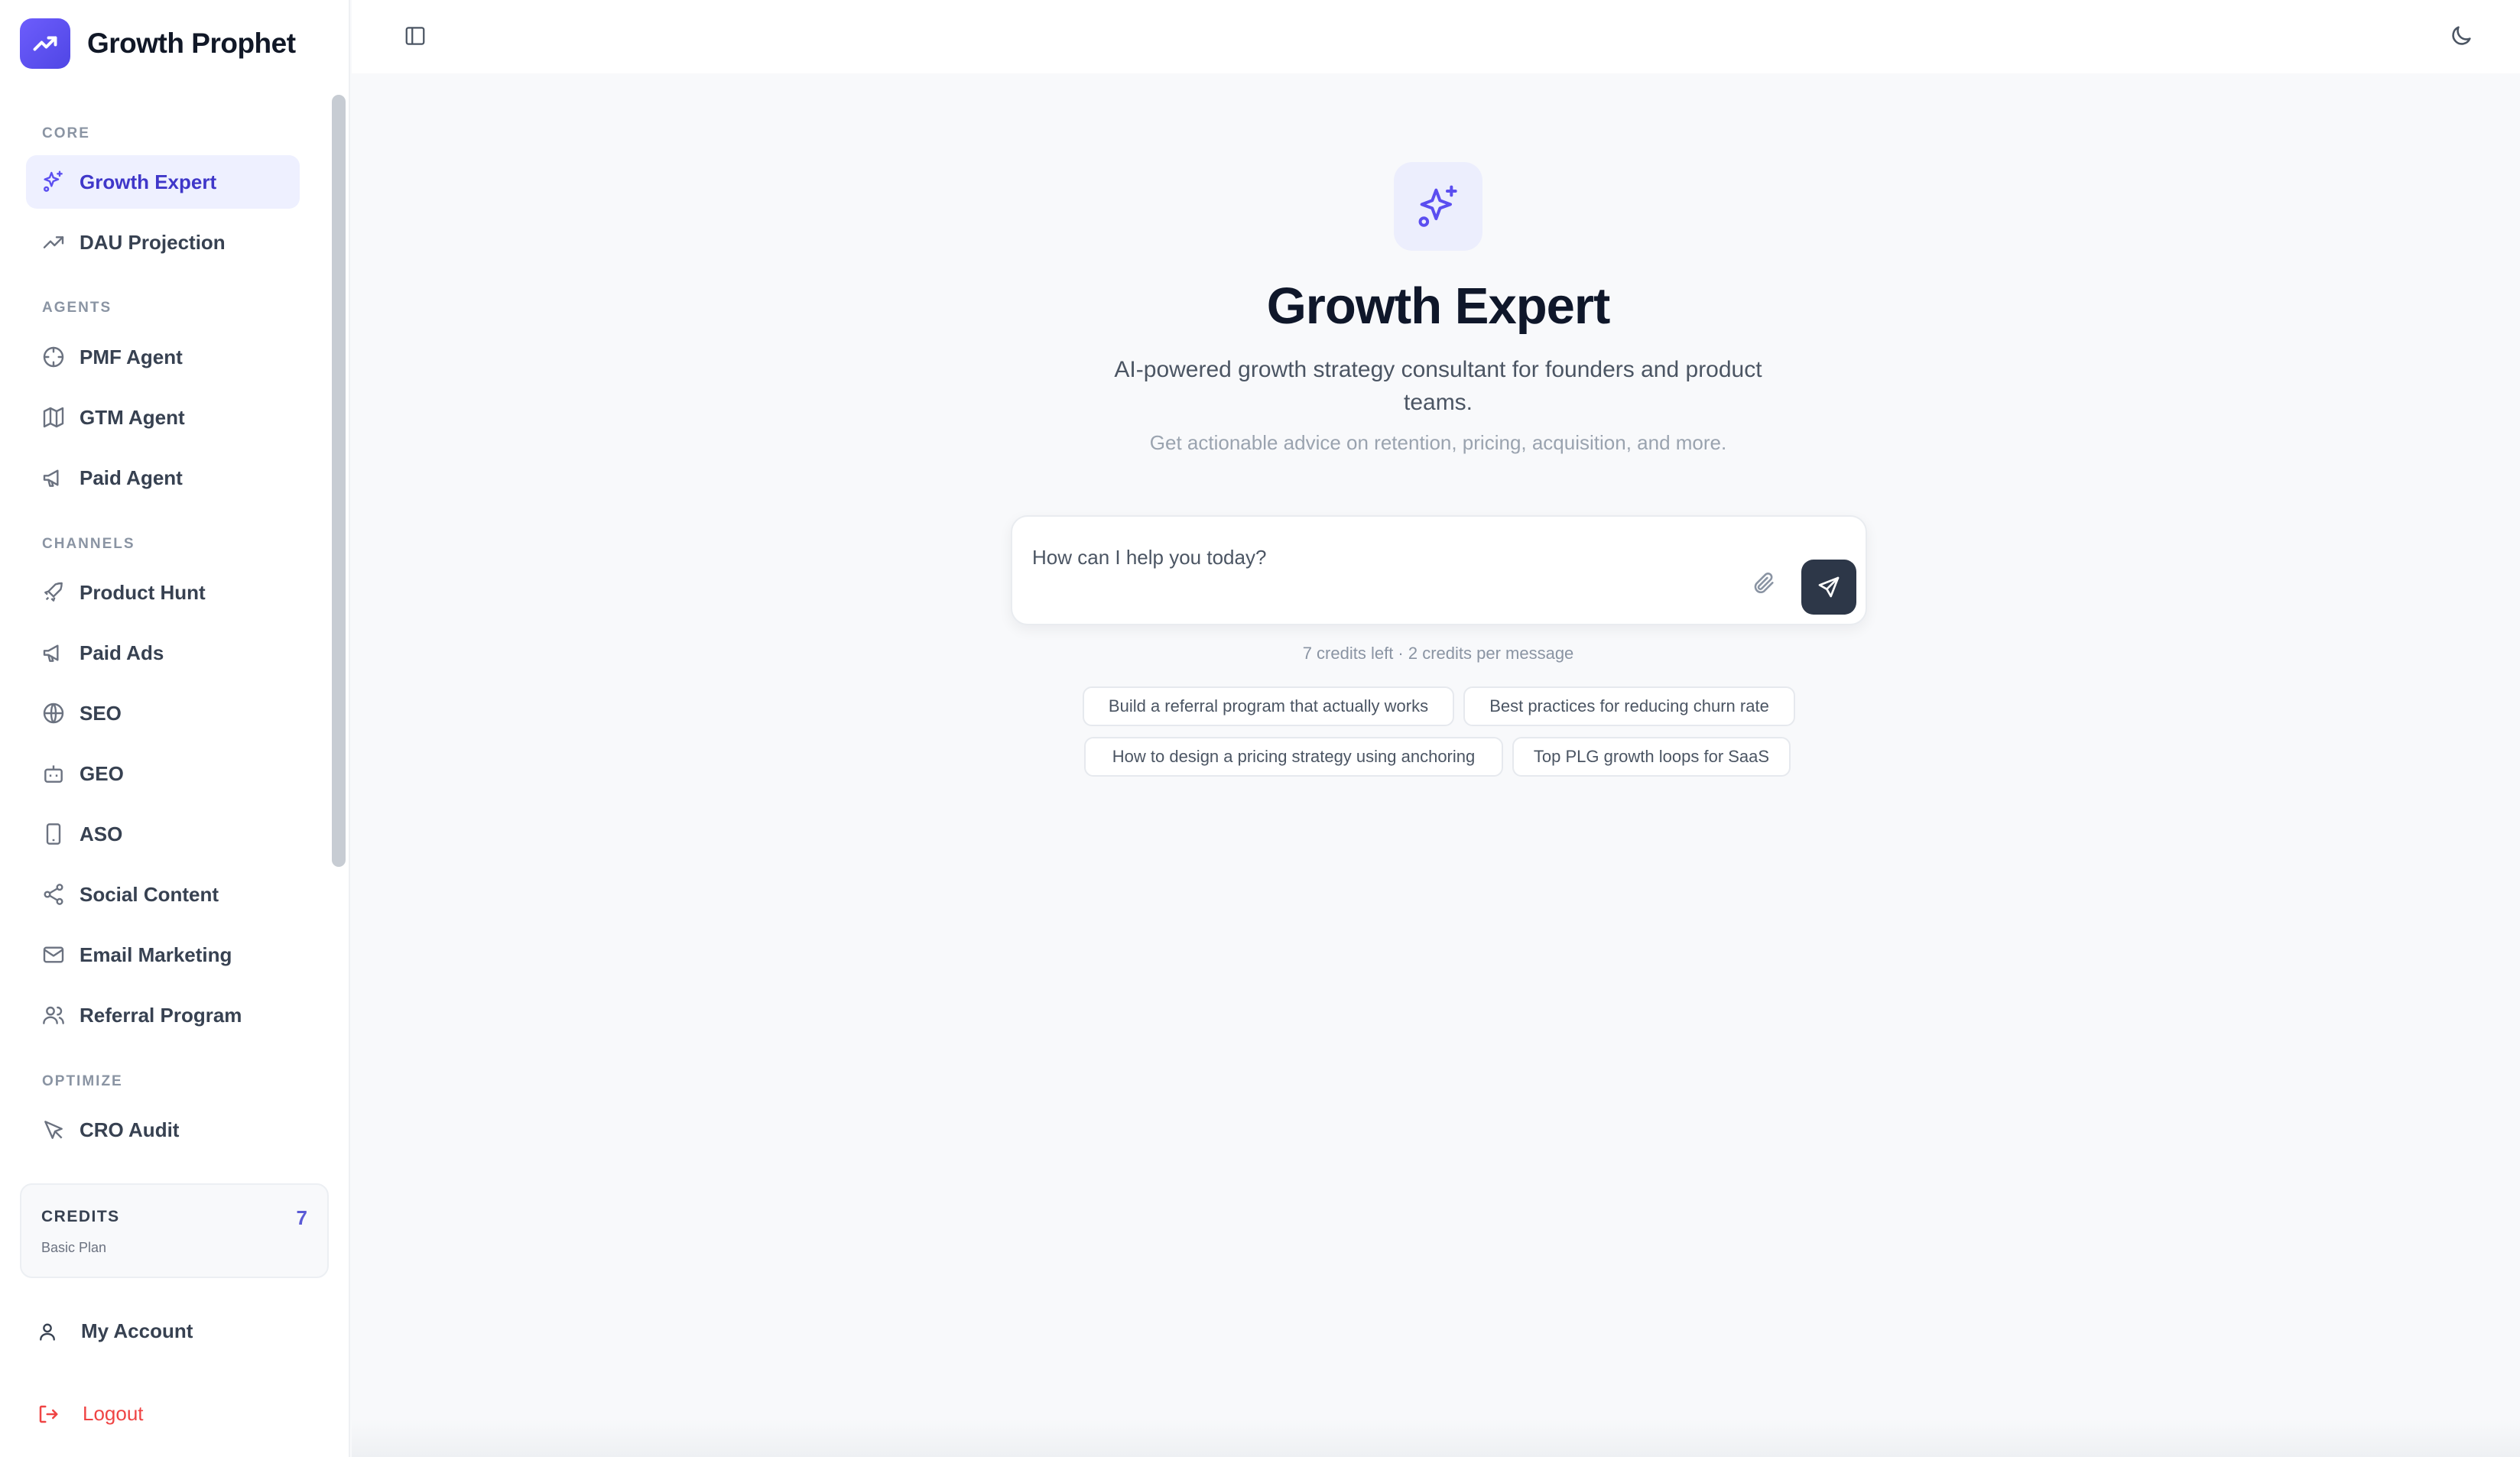 The width and height of the screenshot is (2520, 1457). I want to click on section-label-channels: CHANNELS, so click(88, 544).